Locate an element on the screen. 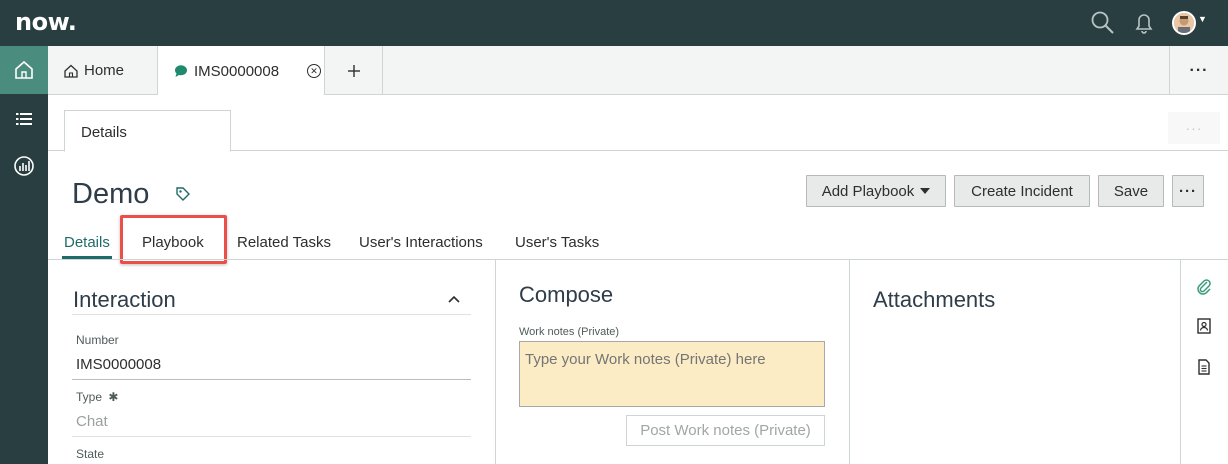  state-label: State is located at coordinates (90, 454).